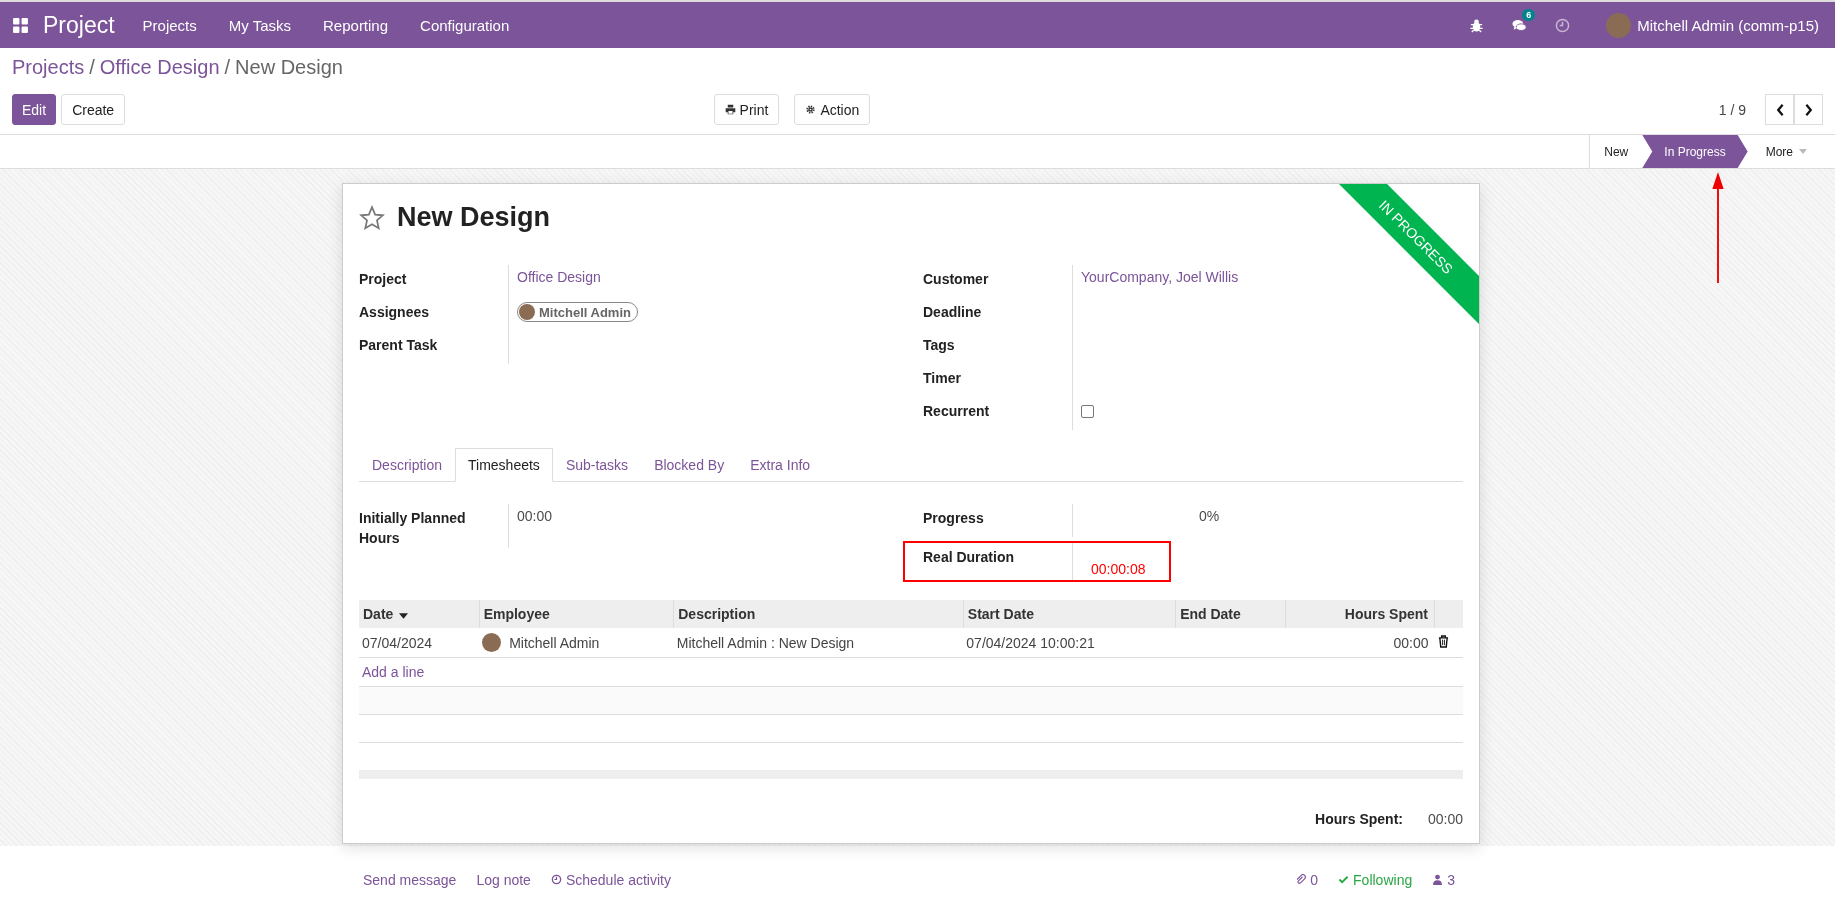 The image size is (1835, 919). I want to click on gear-icon, so click(811, 109).